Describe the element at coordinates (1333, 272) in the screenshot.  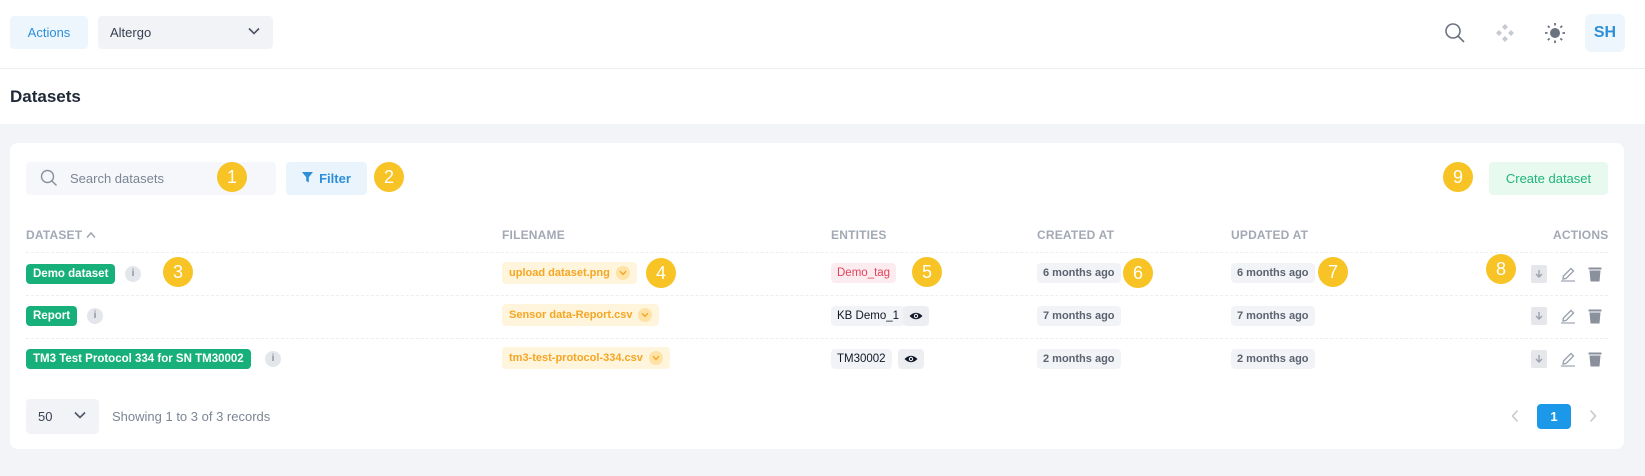
I see `marker-7: 7` at that location.